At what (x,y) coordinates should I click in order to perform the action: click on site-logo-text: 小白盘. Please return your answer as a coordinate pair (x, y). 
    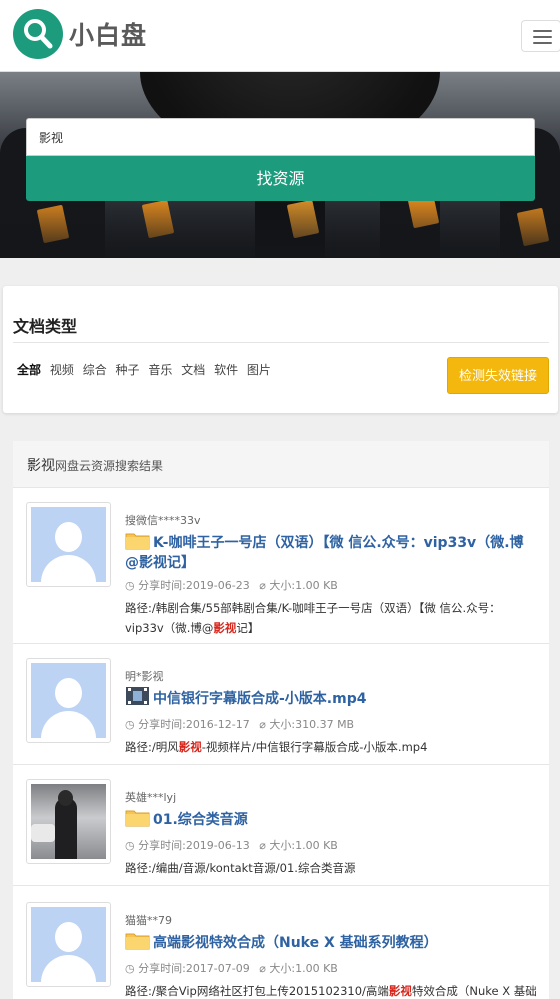
    Looking at the image, I should click on (108, 34).